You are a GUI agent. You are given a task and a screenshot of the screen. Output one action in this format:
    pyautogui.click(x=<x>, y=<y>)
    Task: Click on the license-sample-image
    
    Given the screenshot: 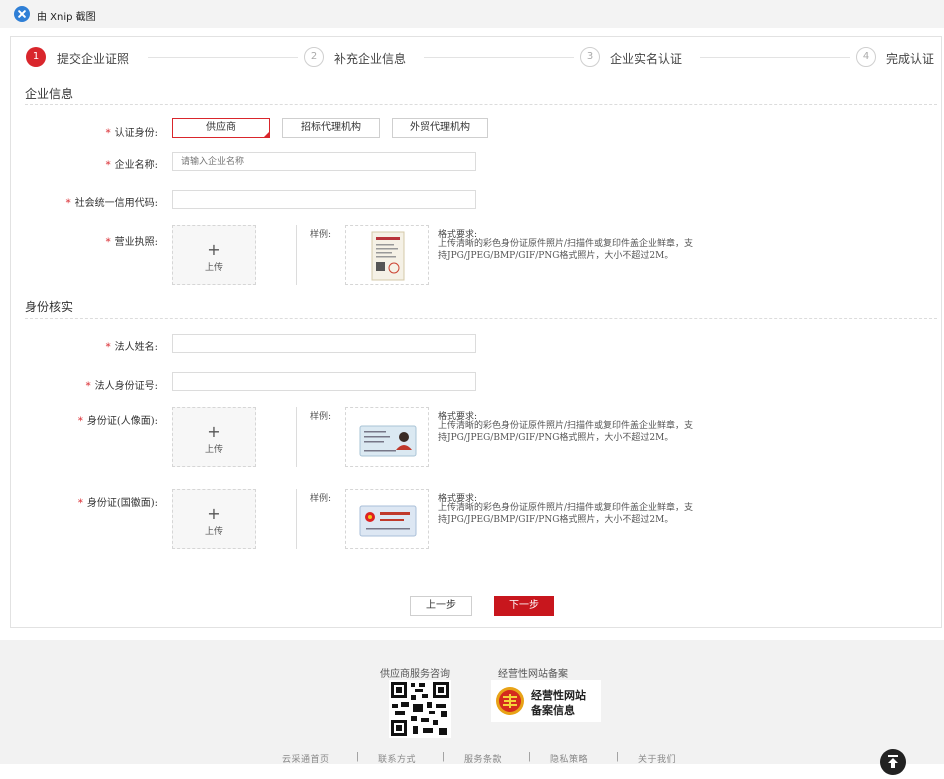 What is the action you would take?
    pyautogui.click(x=387, y=255)
    